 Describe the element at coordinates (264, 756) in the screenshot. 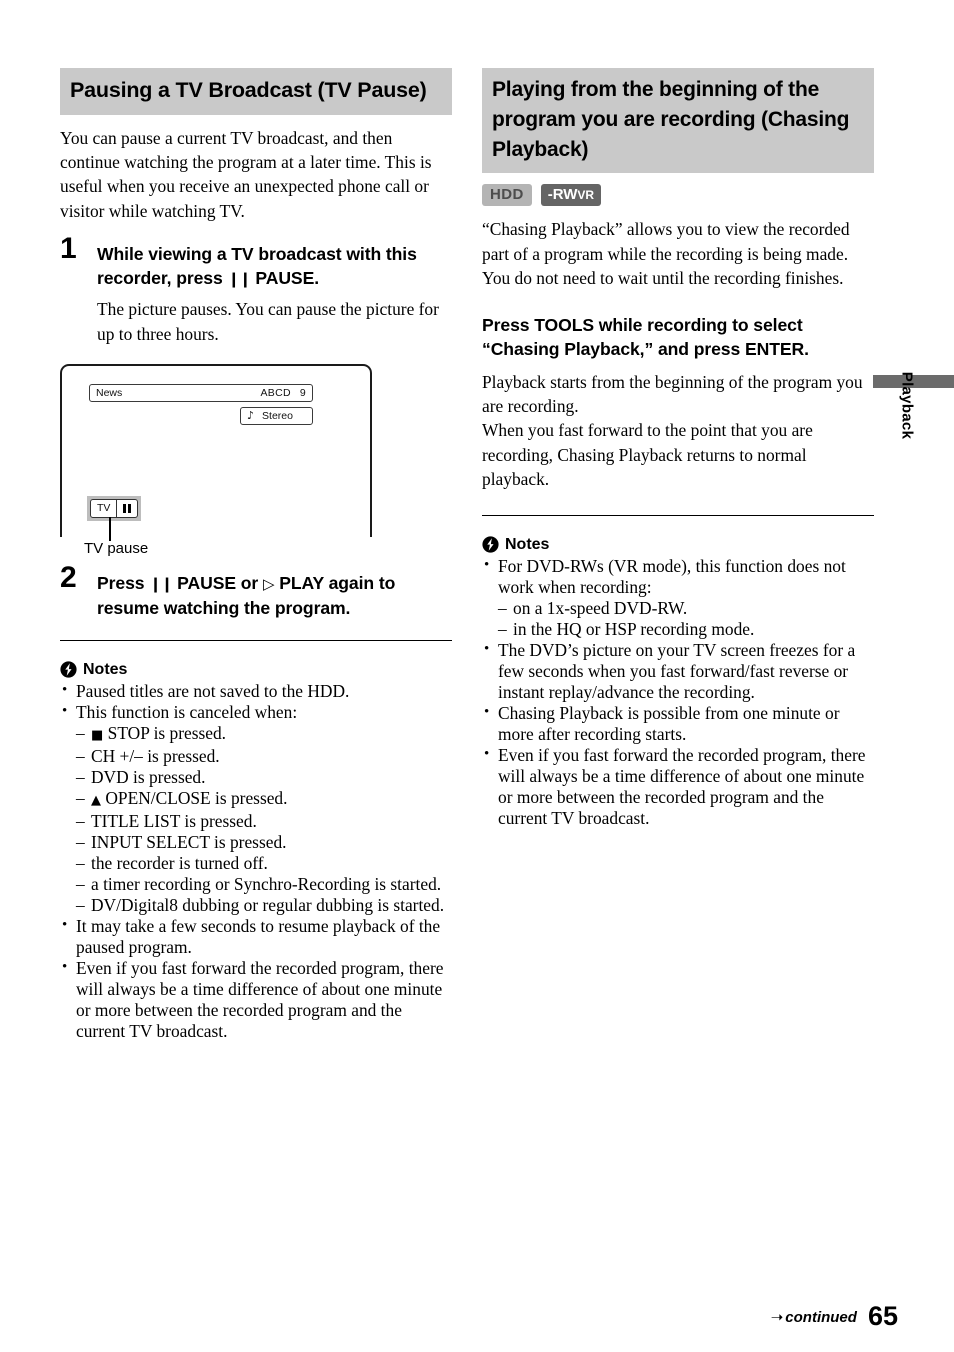

I see `list-item: CH +/– is pressed.` at that location.